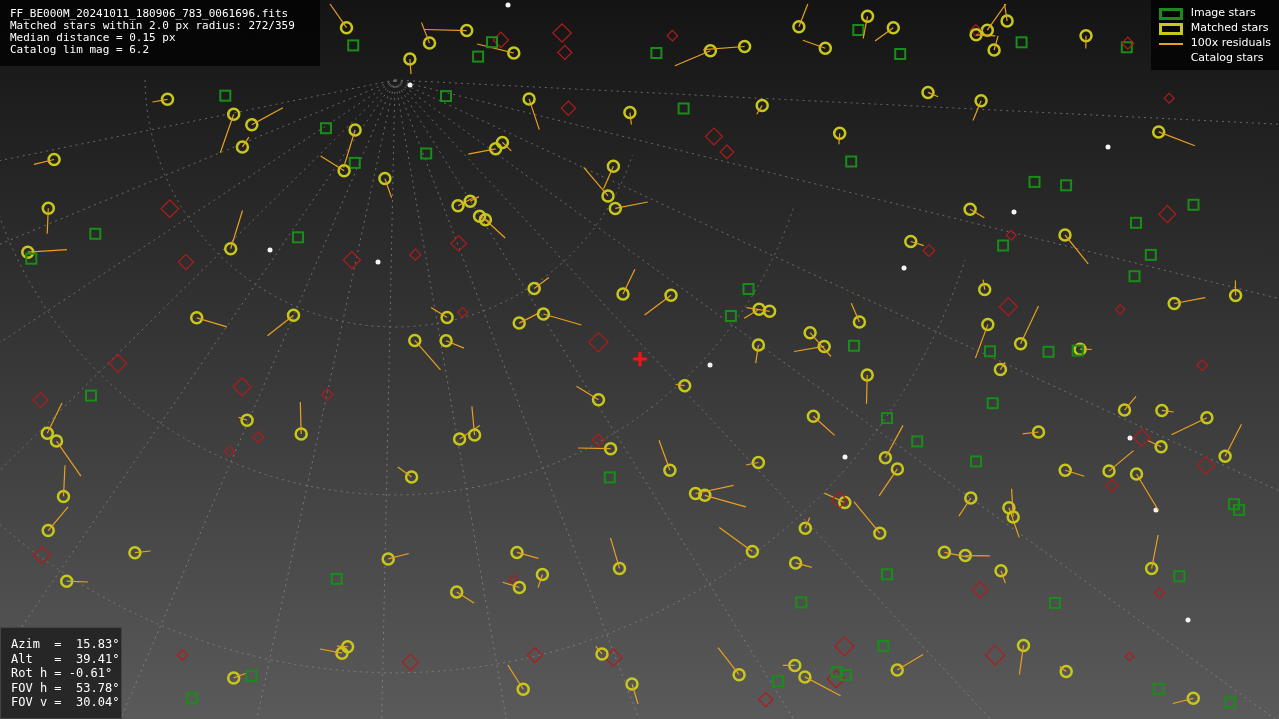  I want to click on pointing-text: Rot h = -0.61°, so click(62, 673).